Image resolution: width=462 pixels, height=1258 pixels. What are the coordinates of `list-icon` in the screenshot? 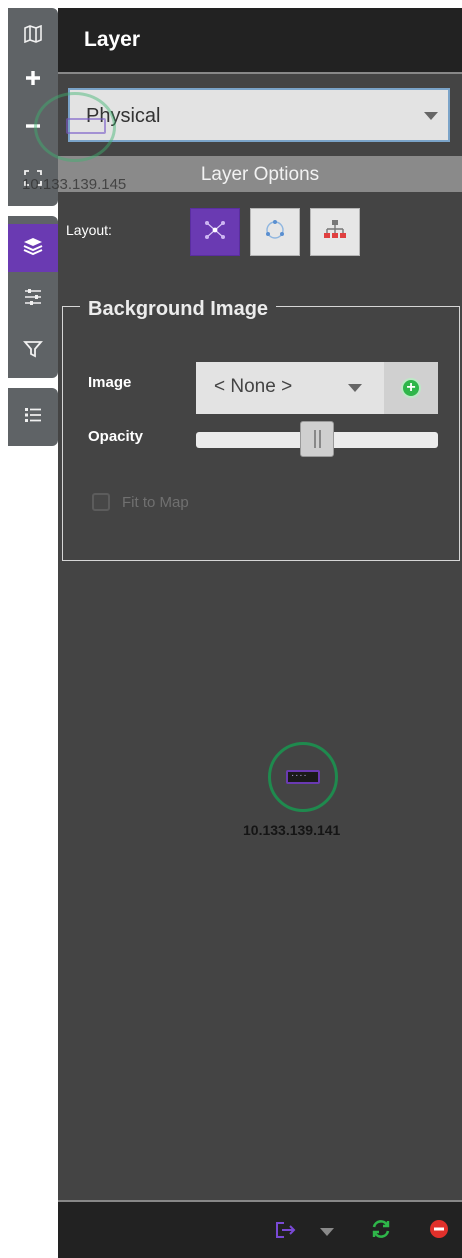 It's located at (33, 417).